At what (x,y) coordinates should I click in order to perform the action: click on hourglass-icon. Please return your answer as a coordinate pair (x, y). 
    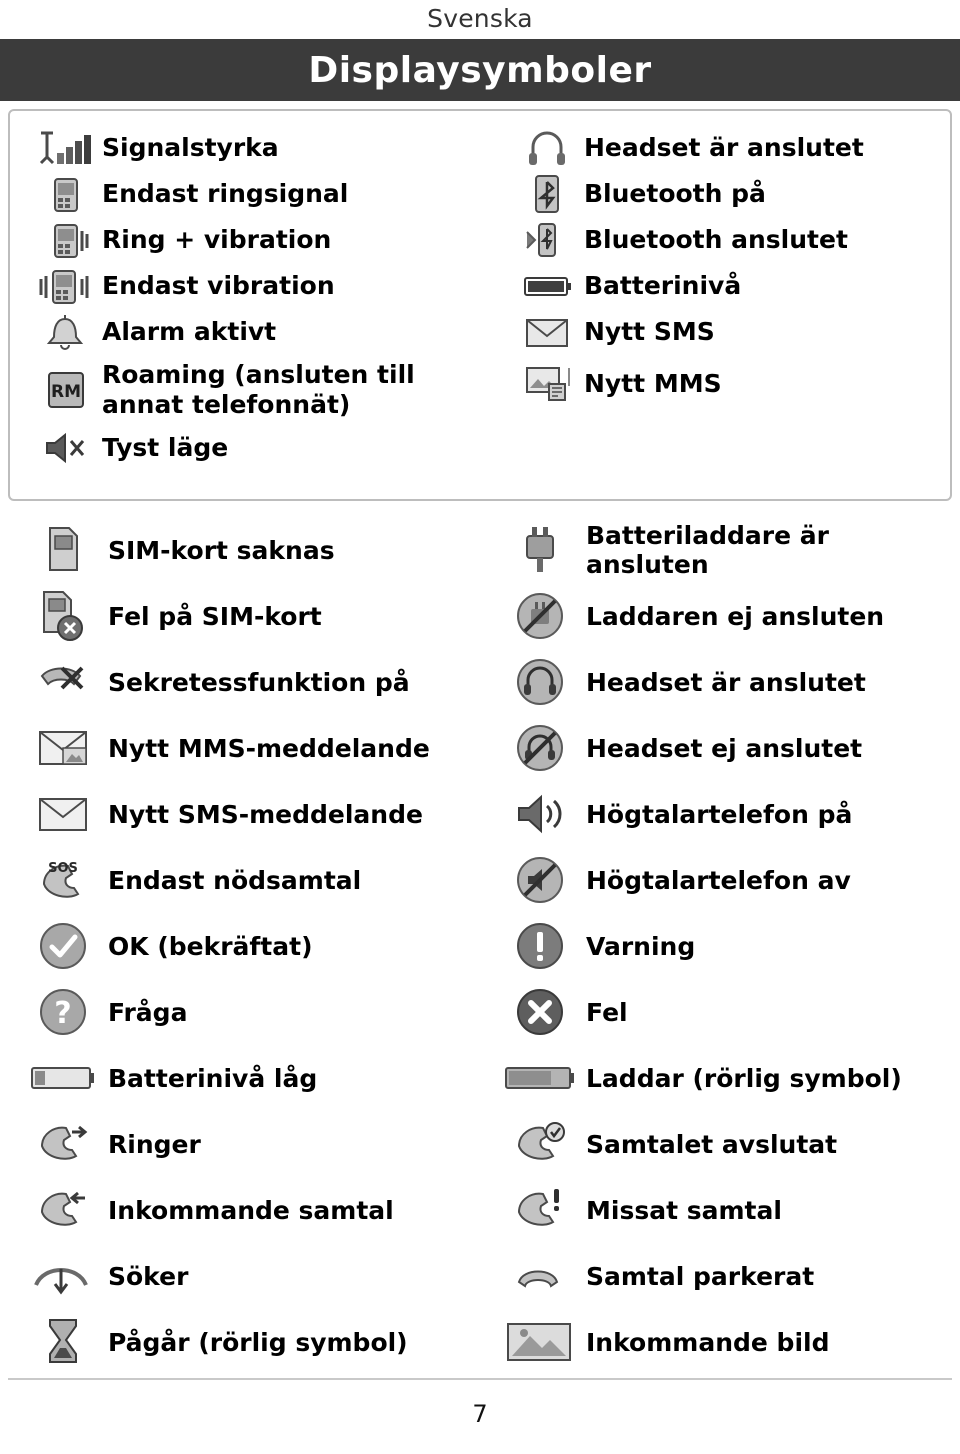
    Looking at the image, I should click on (63, 1342).